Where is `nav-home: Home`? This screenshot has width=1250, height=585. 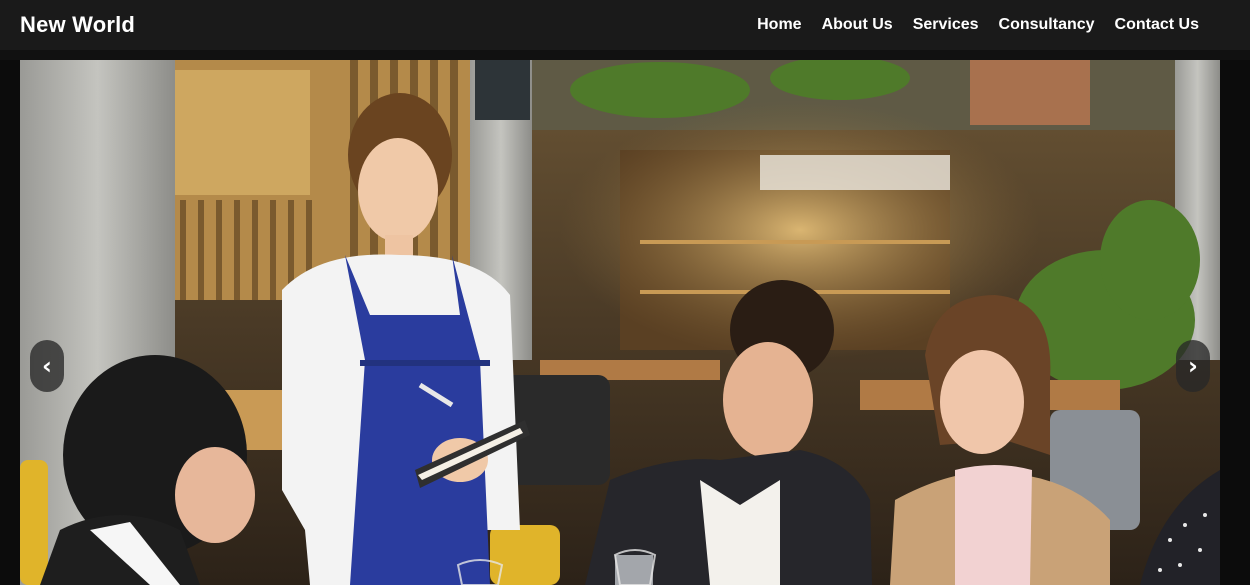 nav-home: Home is located at coordinates (779, 25).